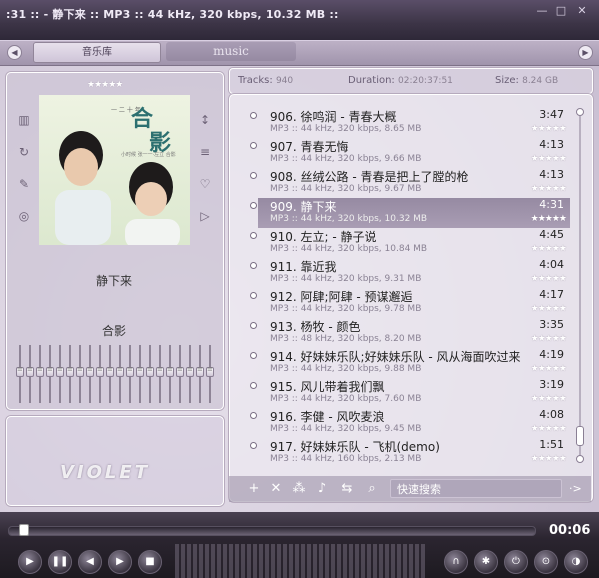 The width and height of the screenshot is (599, 578). I want to click on equalizer, so click(116, 374).